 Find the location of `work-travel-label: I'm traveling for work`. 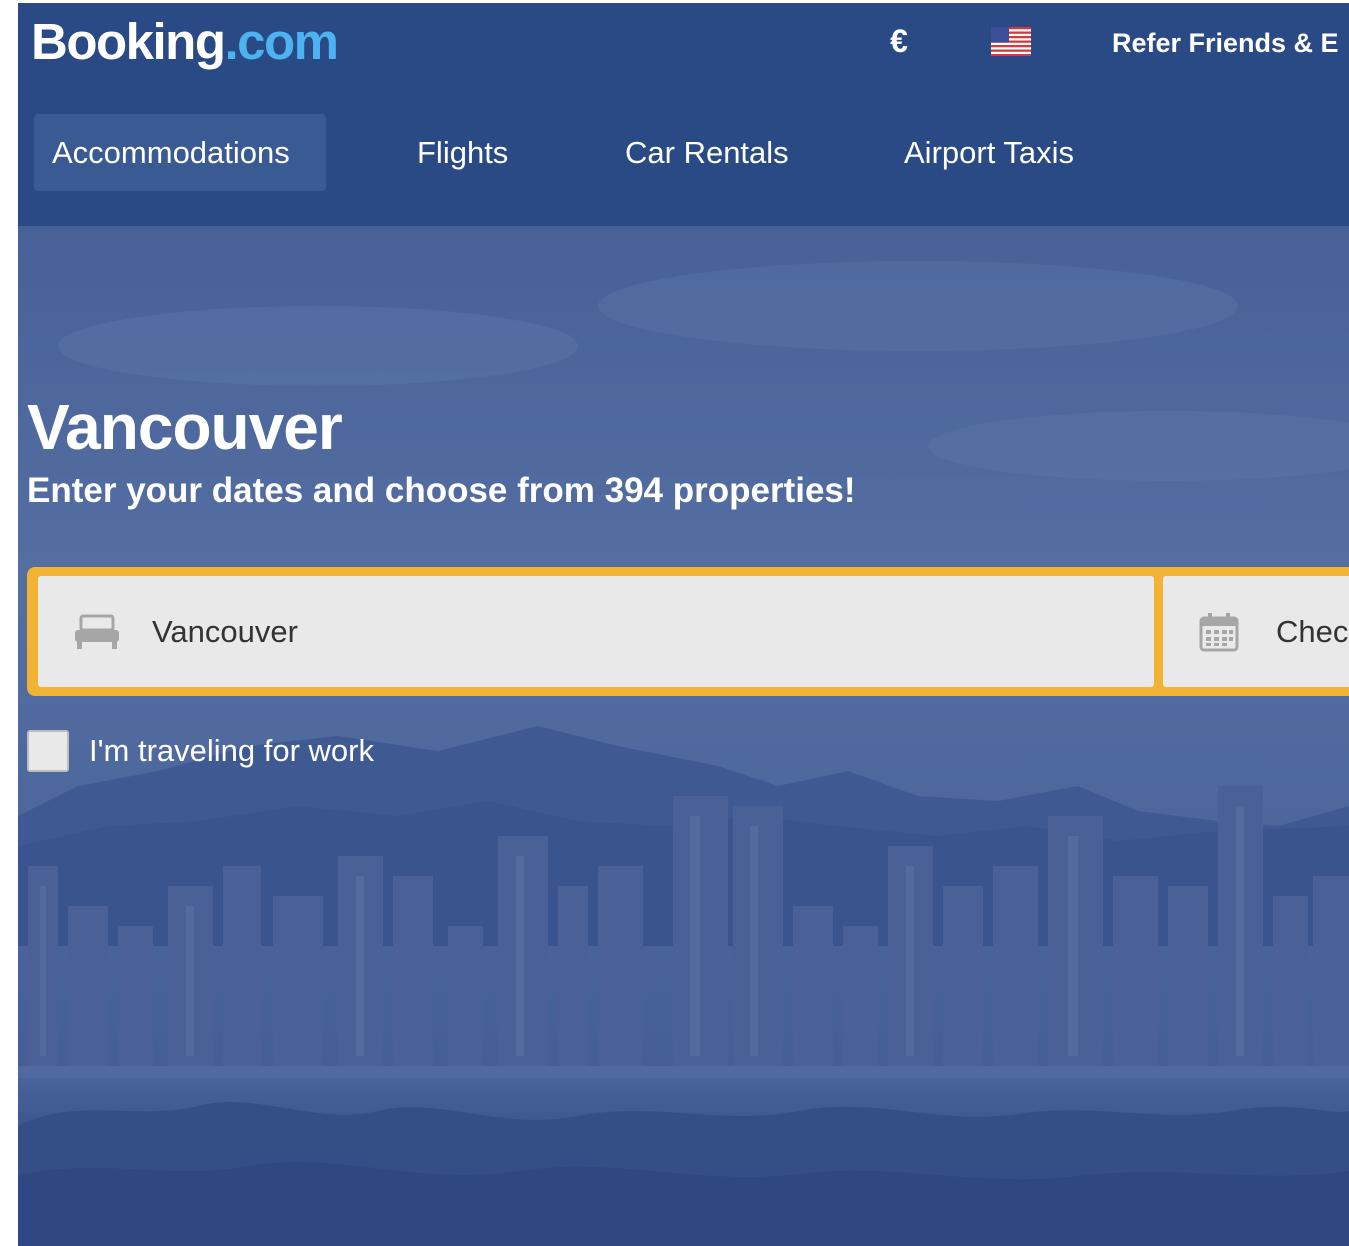

work-travel-label: I'm traveling for work is located at coordinates (231, 751).